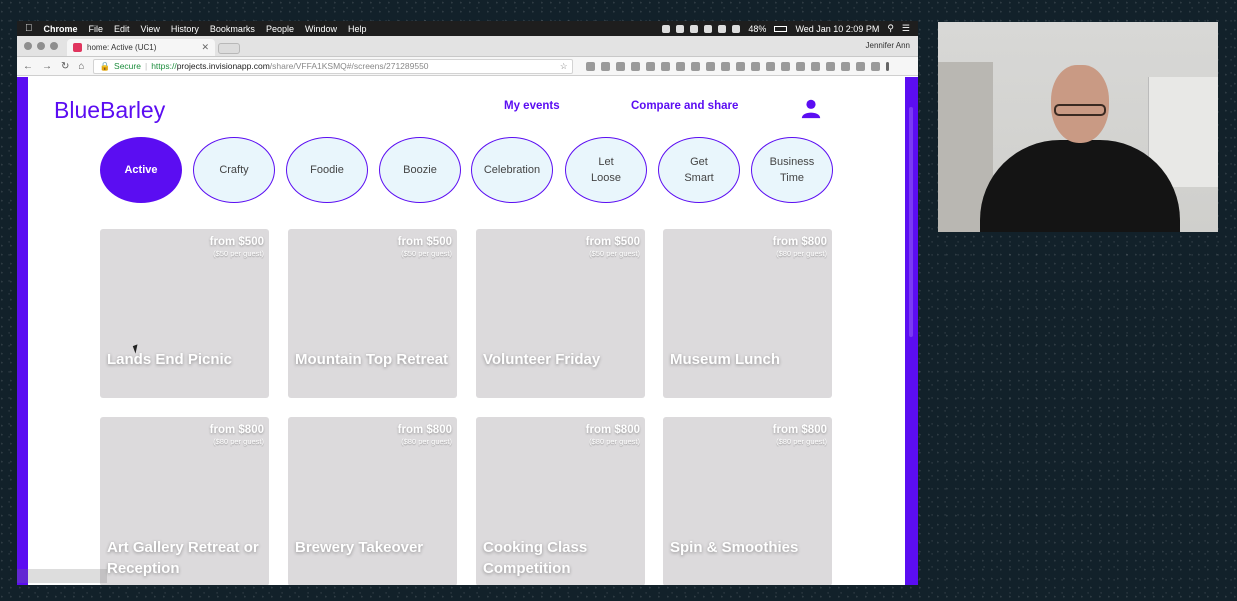  What do you see at coordinates (736, 28) in the screenshot?
I see `volume-icon` at bounding box center [736, 28].